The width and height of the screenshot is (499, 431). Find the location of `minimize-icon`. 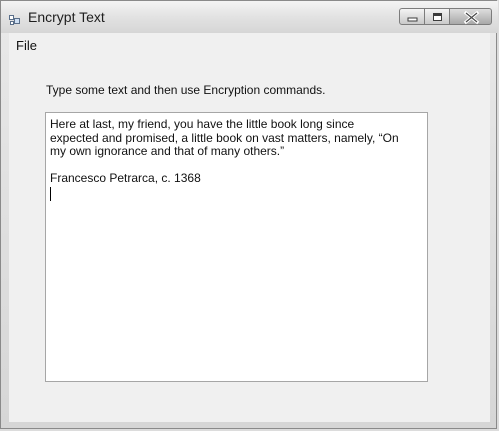

minimize-icon is located at coordinates (412, 19).